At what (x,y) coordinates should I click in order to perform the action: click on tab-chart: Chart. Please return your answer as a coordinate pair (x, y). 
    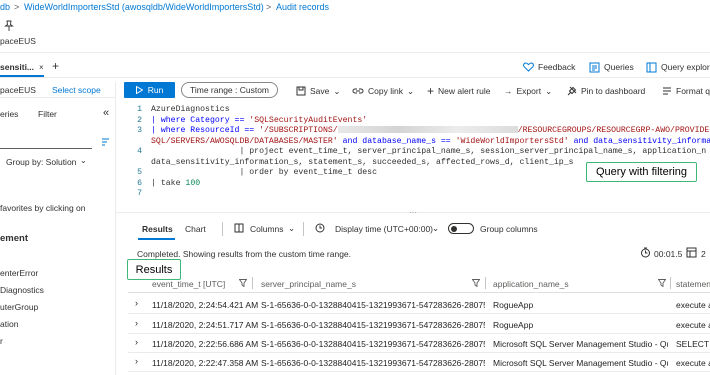
    Looking at the image, I should click on (195, 229).